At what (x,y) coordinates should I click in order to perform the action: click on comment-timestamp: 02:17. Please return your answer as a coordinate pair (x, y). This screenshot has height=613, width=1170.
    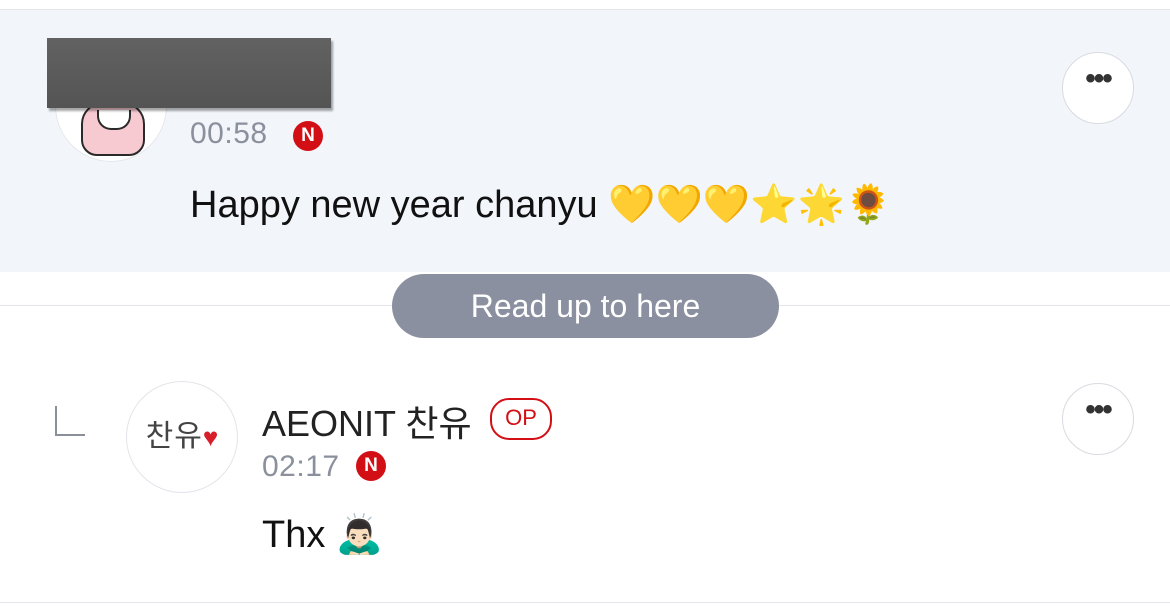
    Looking at the image, I should click on (301, 466).